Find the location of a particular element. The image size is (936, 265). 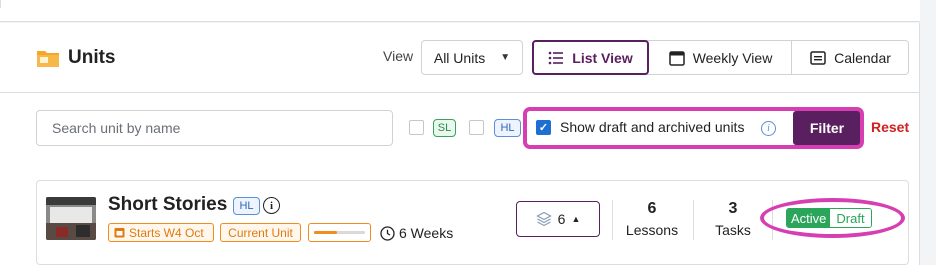

calendar-icon is located at coordinates (818, 57).